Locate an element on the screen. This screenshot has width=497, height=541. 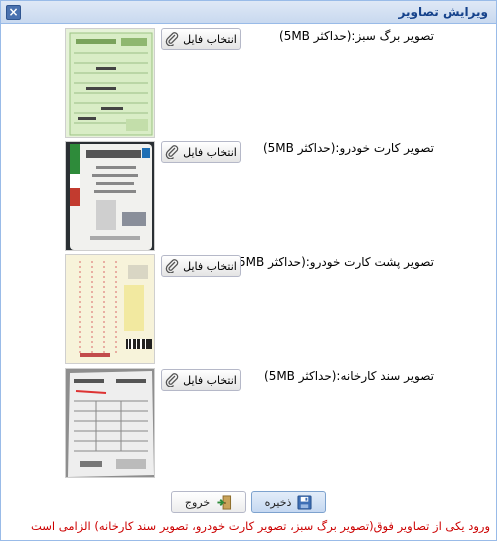
factory-doc-choose-file-button: انتخاب فایل is located at coordinates (201, 380).